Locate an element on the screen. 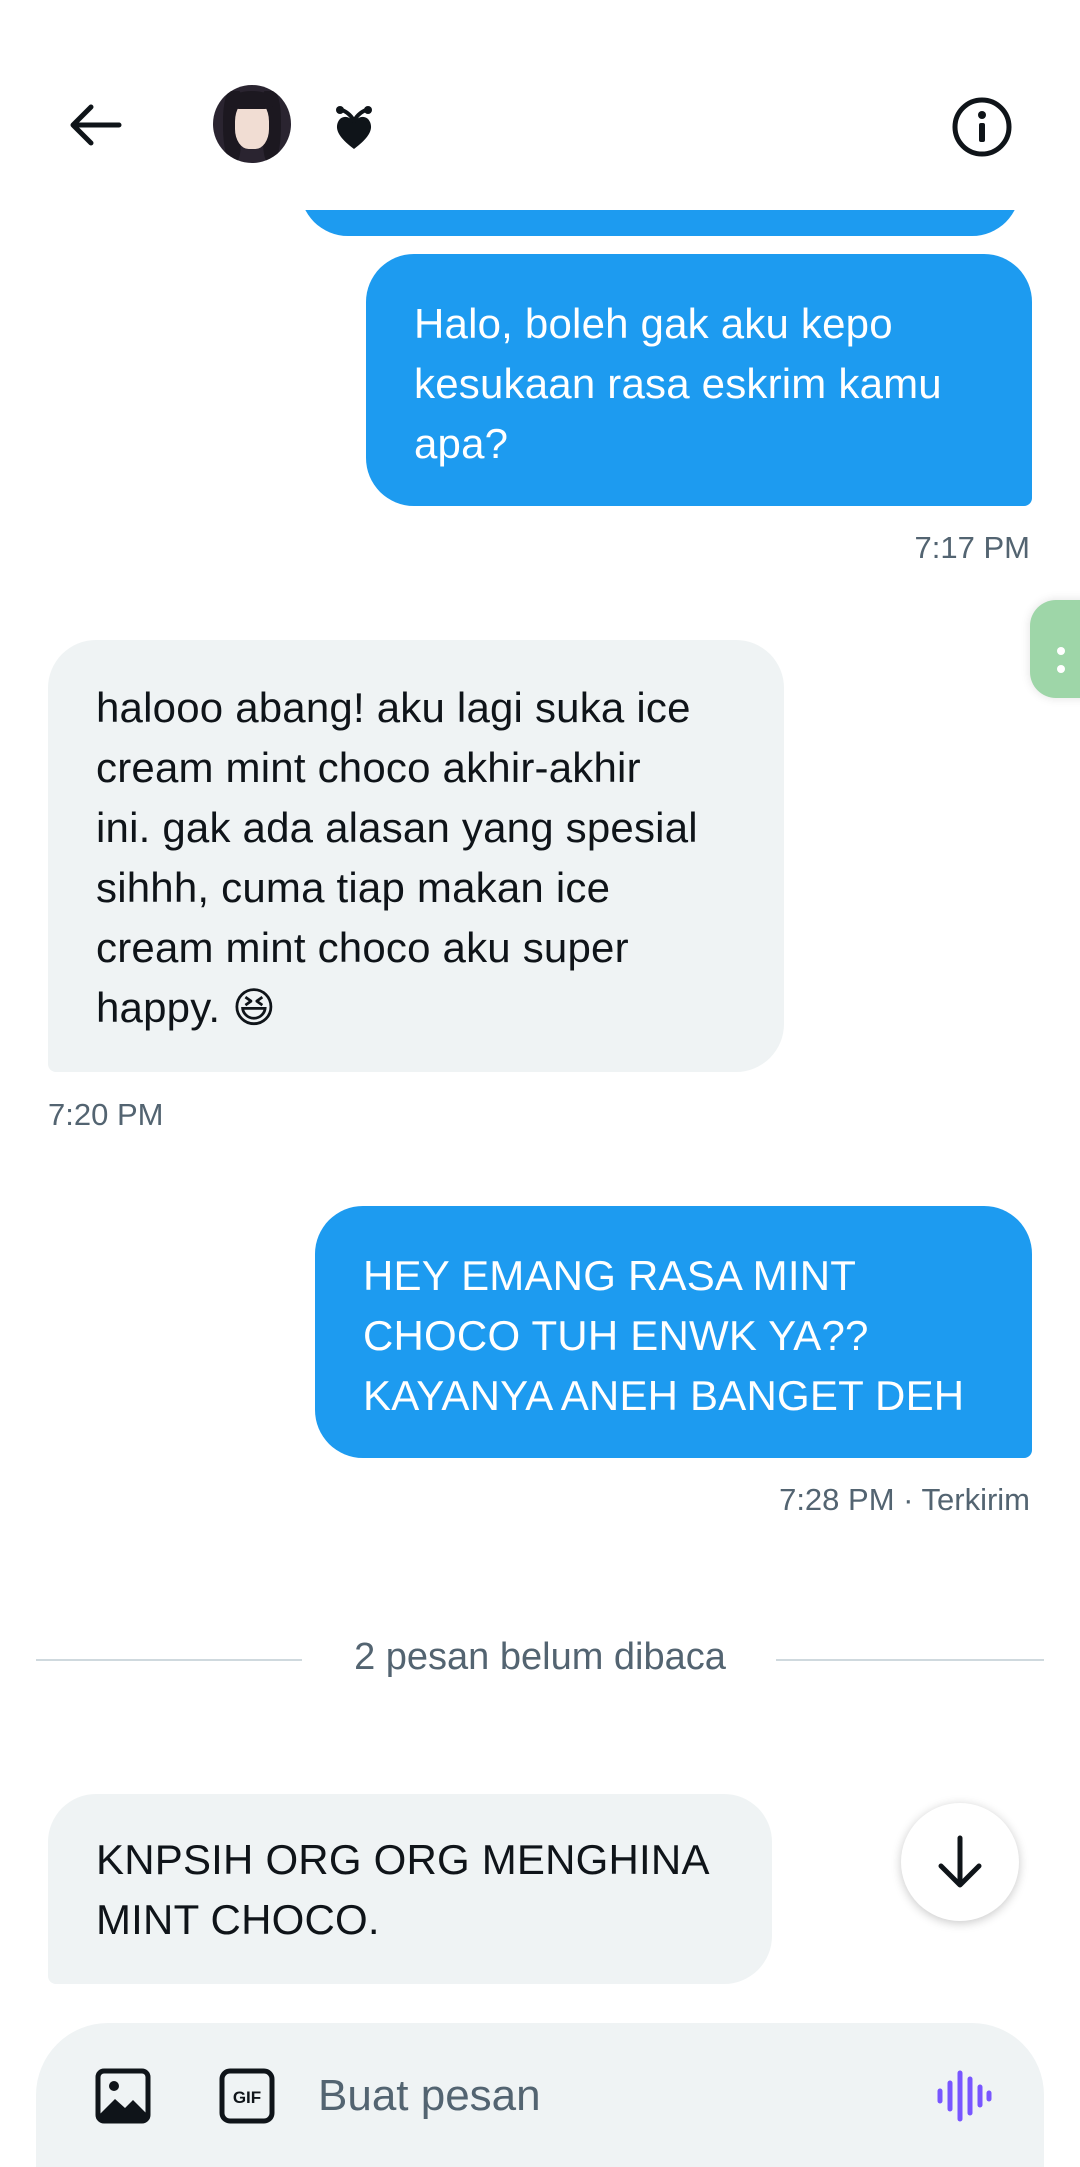 Image resolution: width=1080 pixels, height=2167 pixels. voice-message-button is located at coordinates (964, 2096).